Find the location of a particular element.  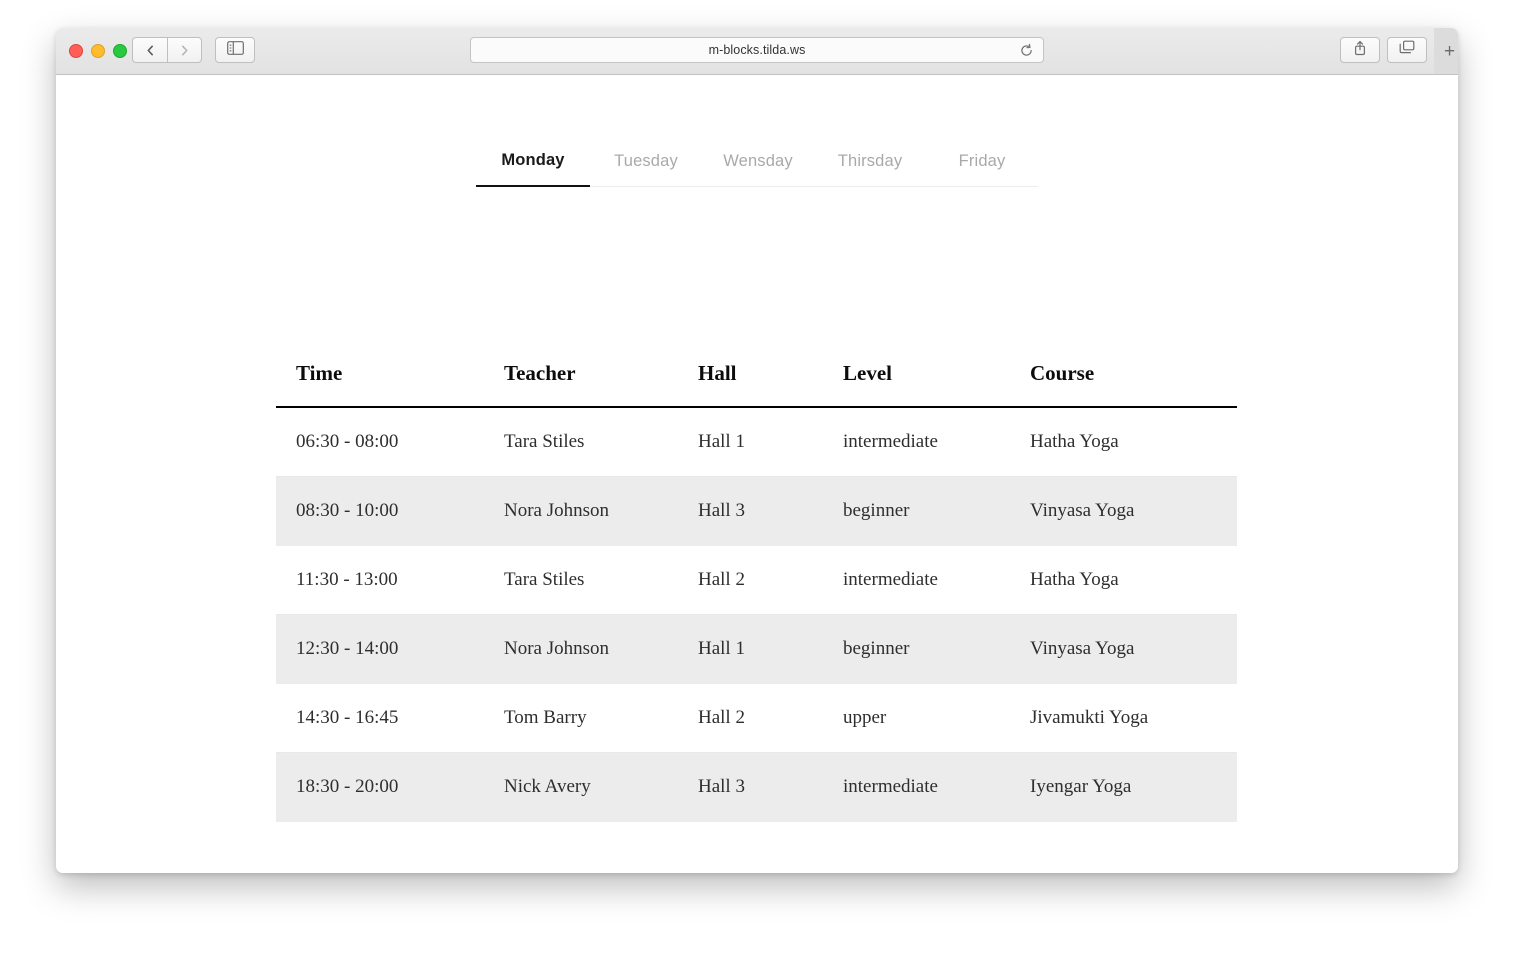

show-all-tabs-button is located at coordinates (1407, 50).